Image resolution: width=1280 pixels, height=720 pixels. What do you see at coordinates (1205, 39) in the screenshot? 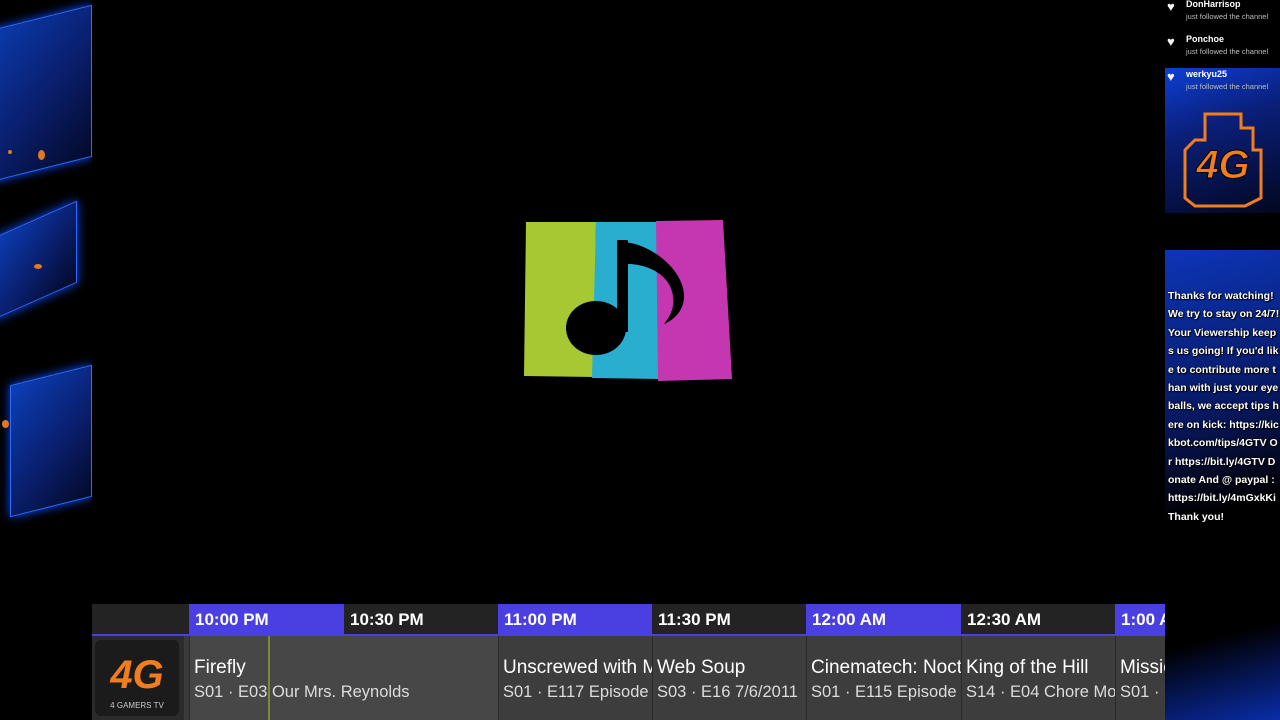
I see `follower-name: Ponchoe` at bounding box center [1205, 39].